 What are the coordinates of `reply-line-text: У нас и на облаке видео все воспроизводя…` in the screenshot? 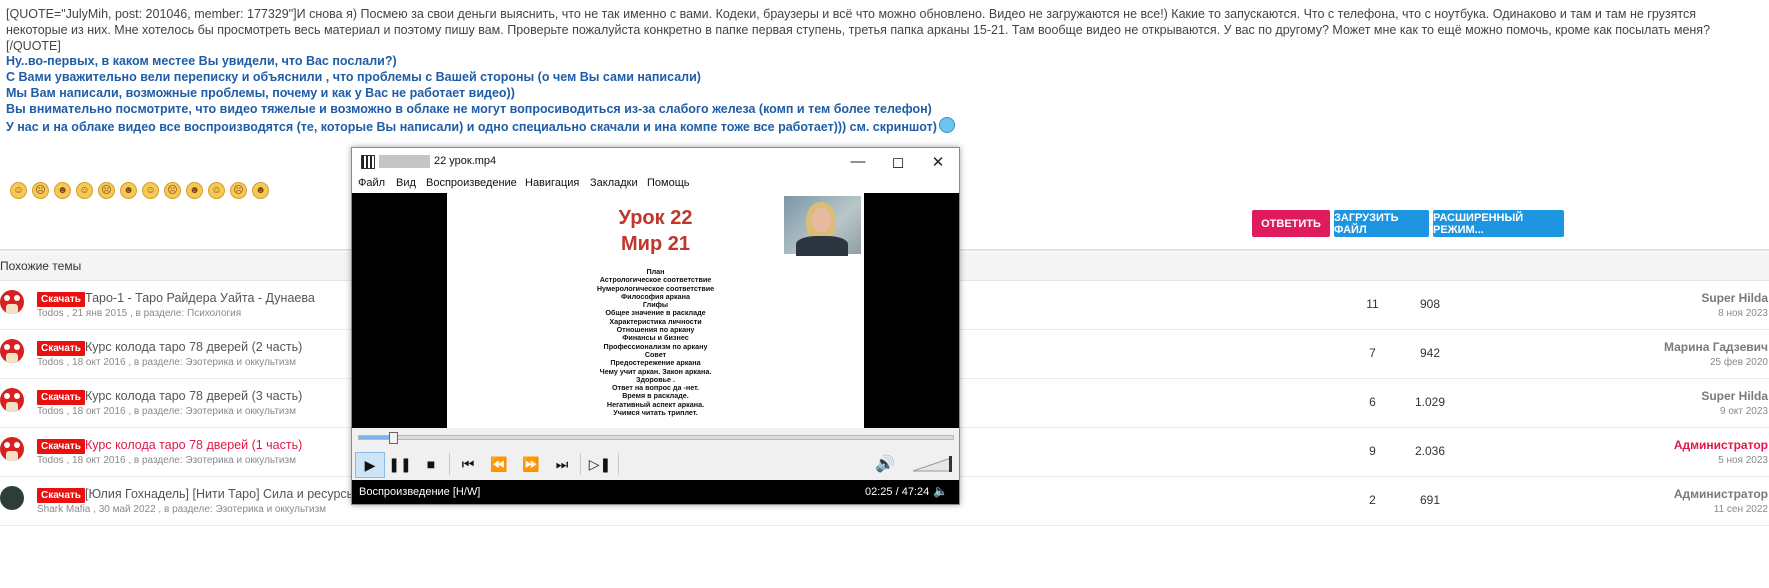 It's located at (471, 127).